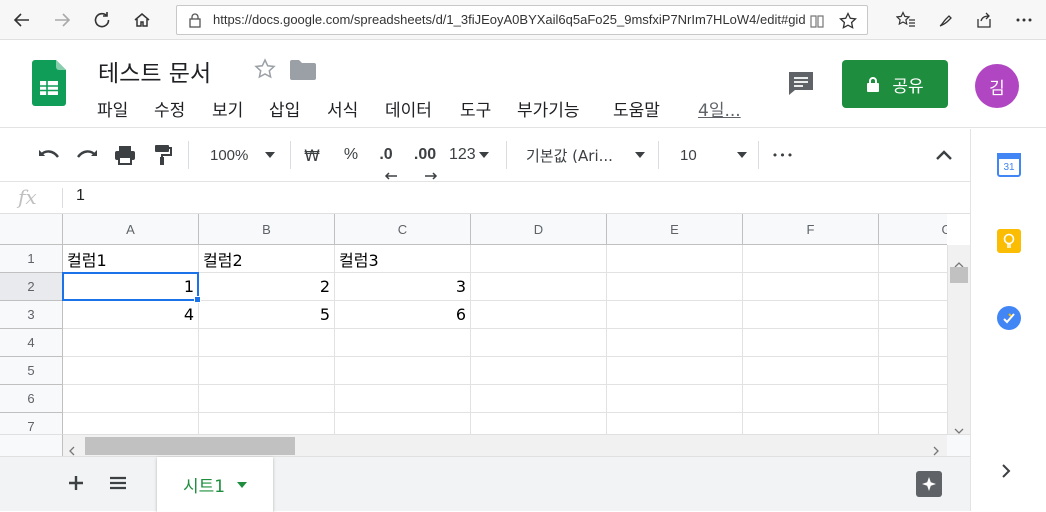  What do you see at coordinates (408, 108) in the screenshot?
I see `menu-data: 데이터` at bounding box center [408, 108].